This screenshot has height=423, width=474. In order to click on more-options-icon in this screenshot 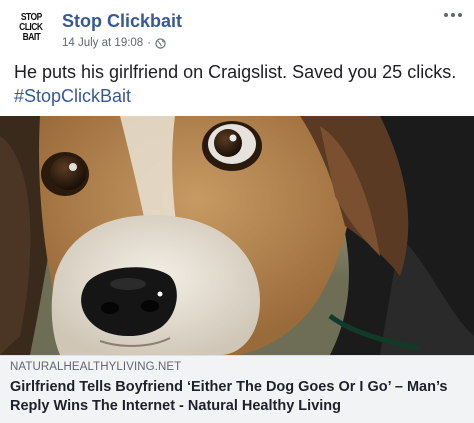, I will do `click(453, 15)`.